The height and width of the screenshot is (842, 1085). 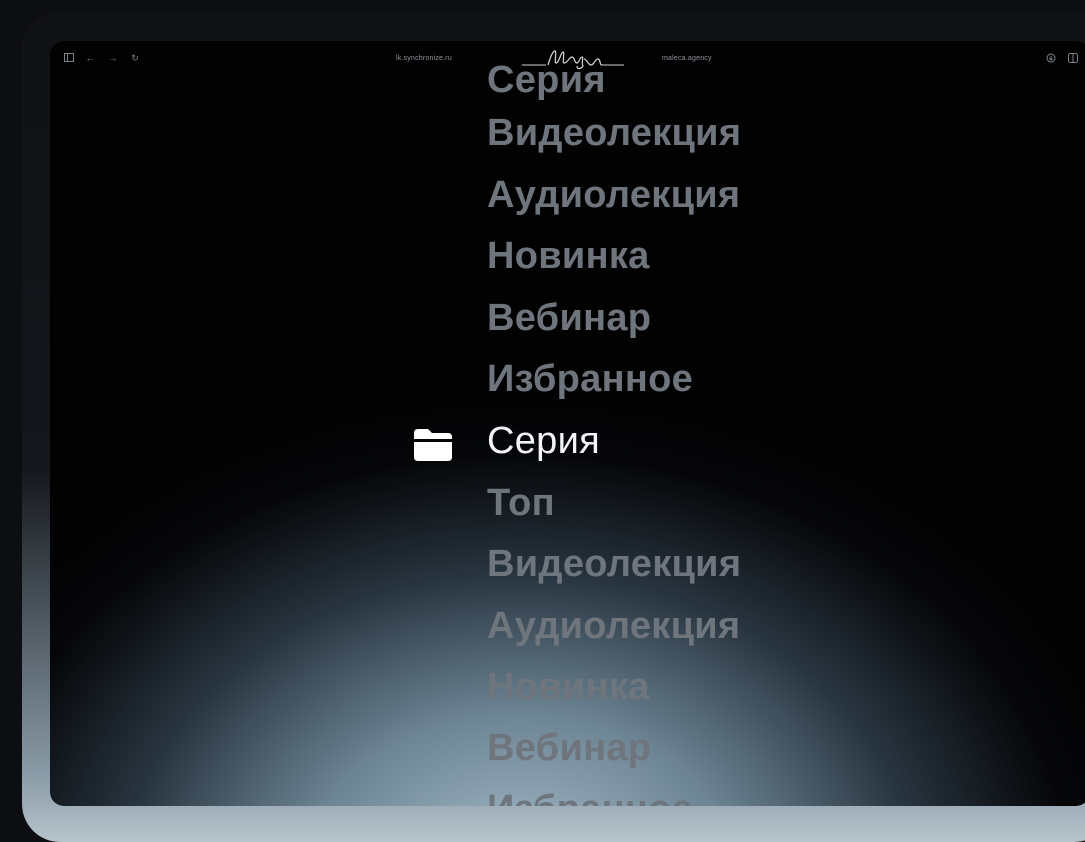 What do you see at coordinates (69, 58) in the screenshot?
I see `sidebar-toggle-icon` at bounding box center [69, 58].